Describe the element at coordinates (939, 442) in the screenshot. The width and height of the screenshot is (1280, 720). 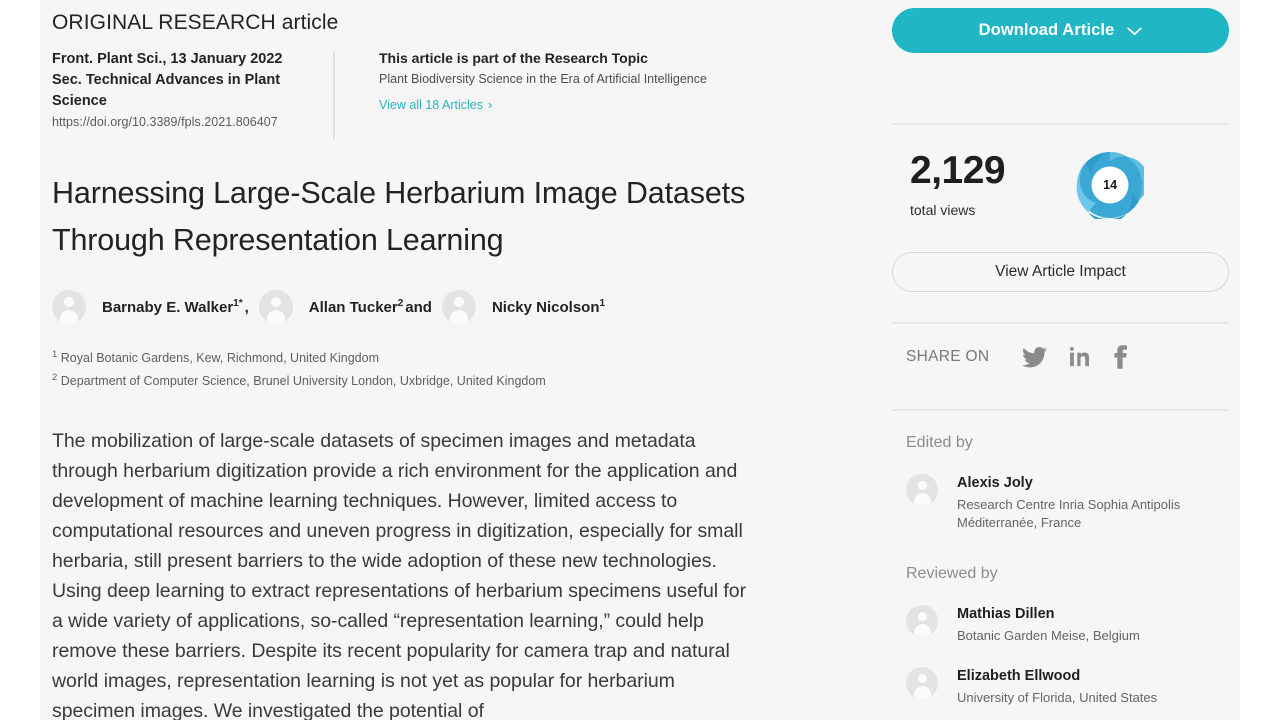
I see `edited-by-heading: Edited by` at that location.